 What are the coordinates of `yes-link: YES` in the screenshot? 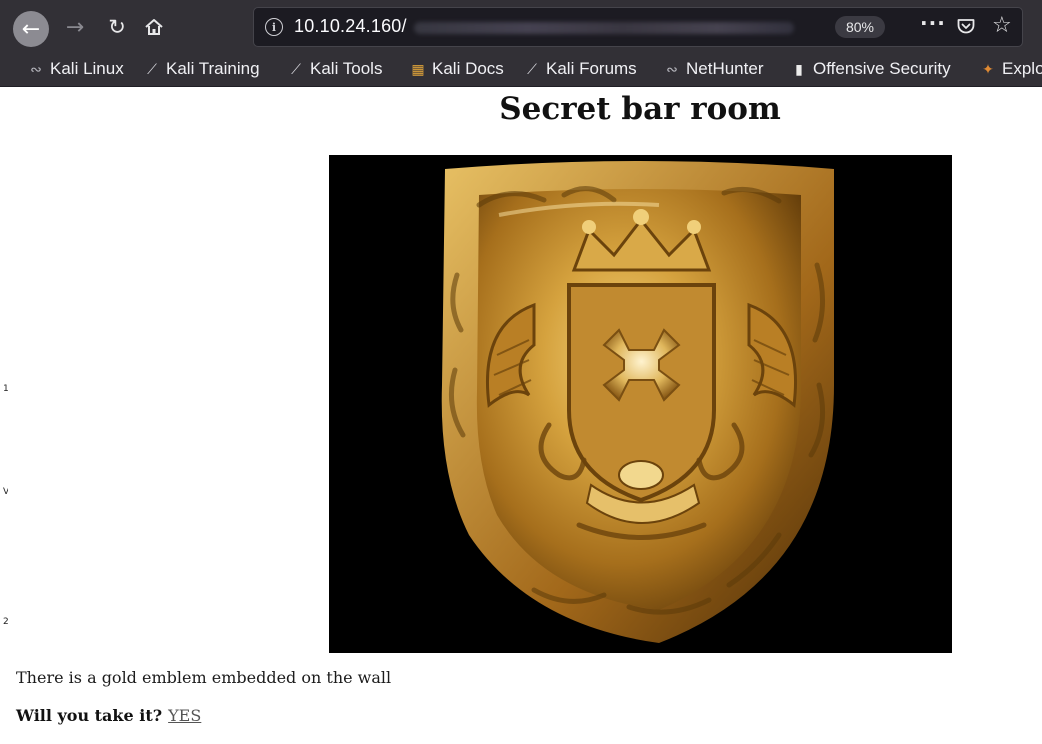 It's located at (184, 715).